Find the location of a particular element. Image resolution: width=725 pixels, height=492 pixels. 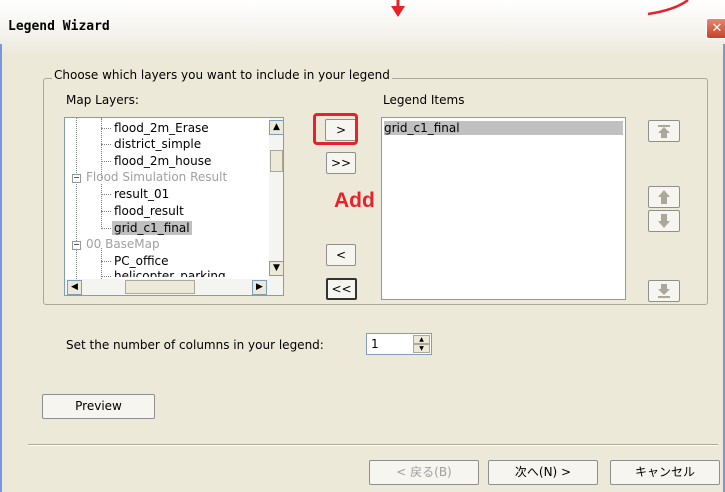

move-to-top-button is located at coordinates (664, 131).